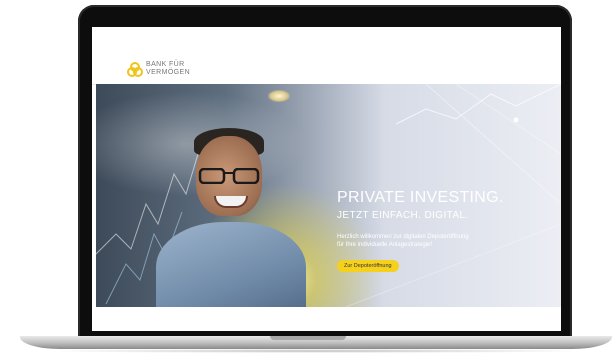  Describe the element at coordinates (231, 264) in the screenshot. I see `hero-person-shirt` at that location.